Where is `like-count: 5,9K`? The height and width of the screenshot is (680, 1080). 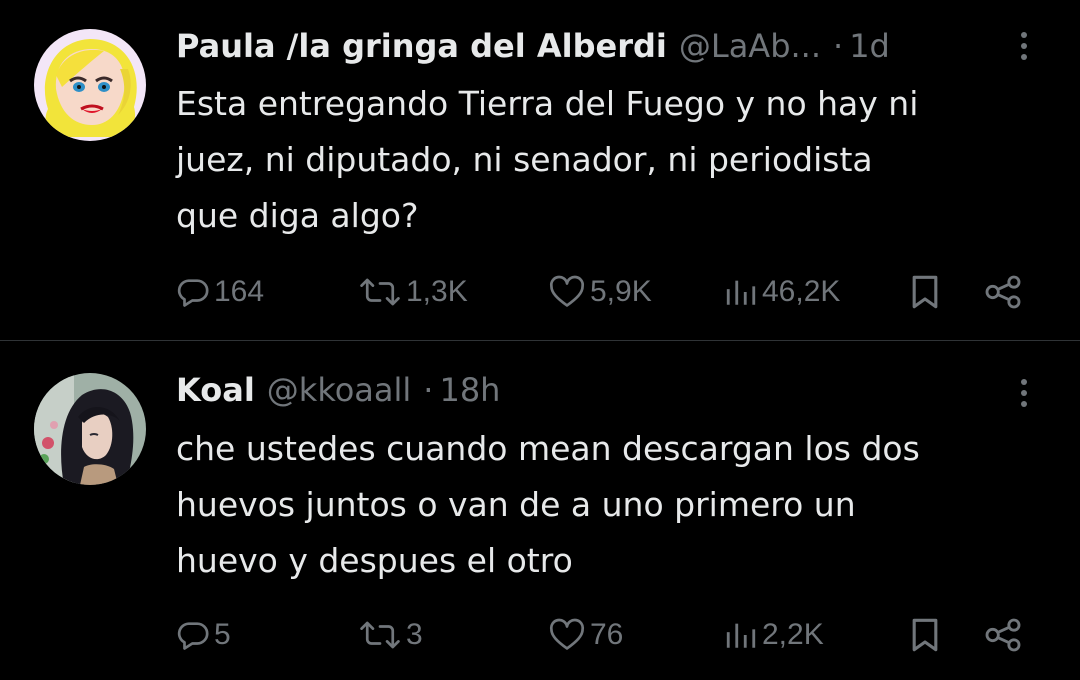 like-count: 5,9K is located at coordinates (621, 291).